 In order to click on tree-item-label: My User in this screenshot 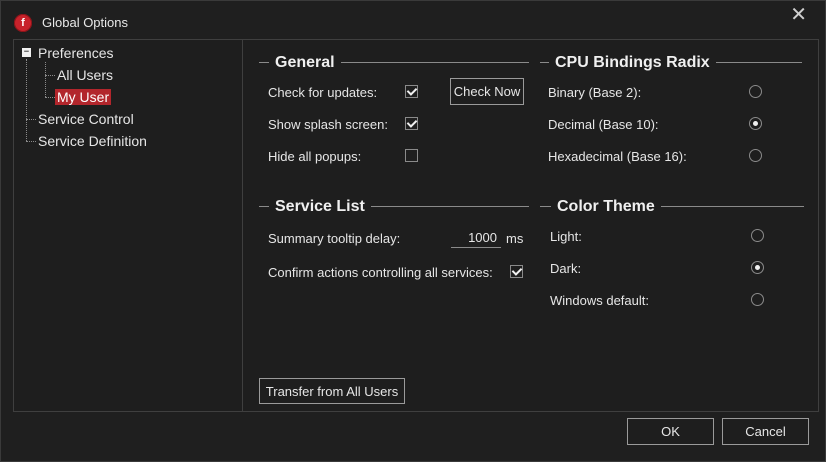, I will do `click(83, 97)`.